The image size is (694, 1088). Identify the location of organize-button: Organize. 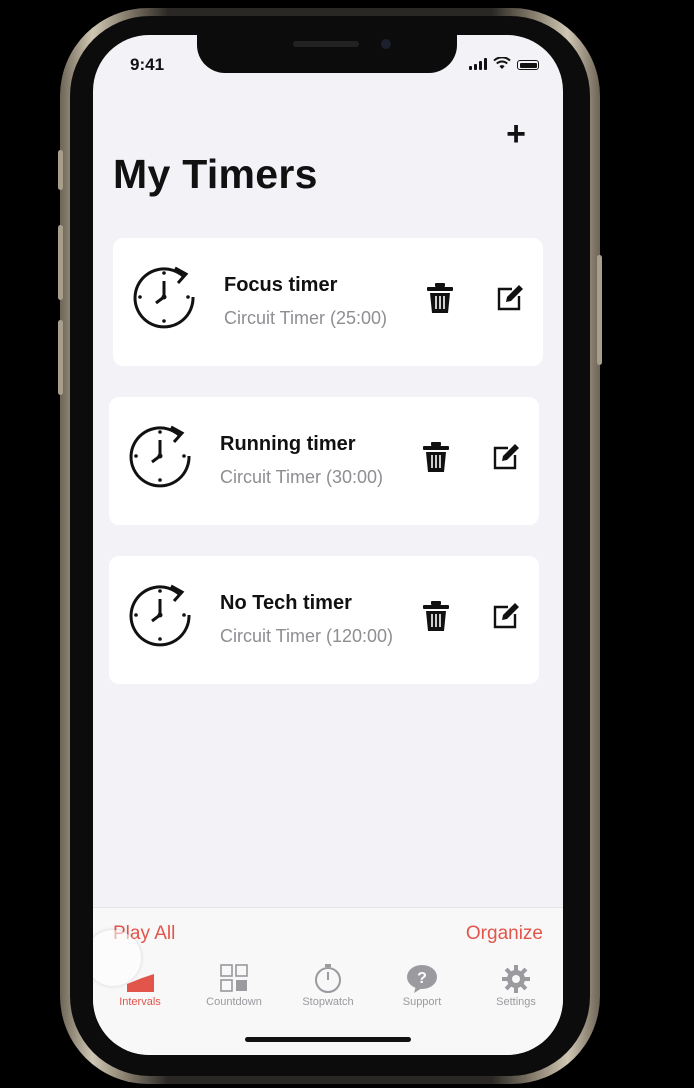
(504, 934).